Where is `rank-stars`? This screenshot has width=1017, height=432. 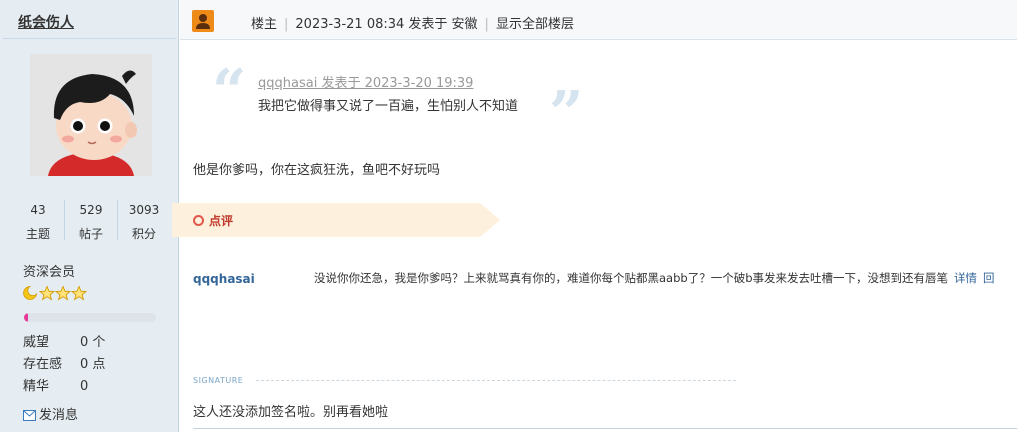
rank-stars is located at coordinates (55, 293).